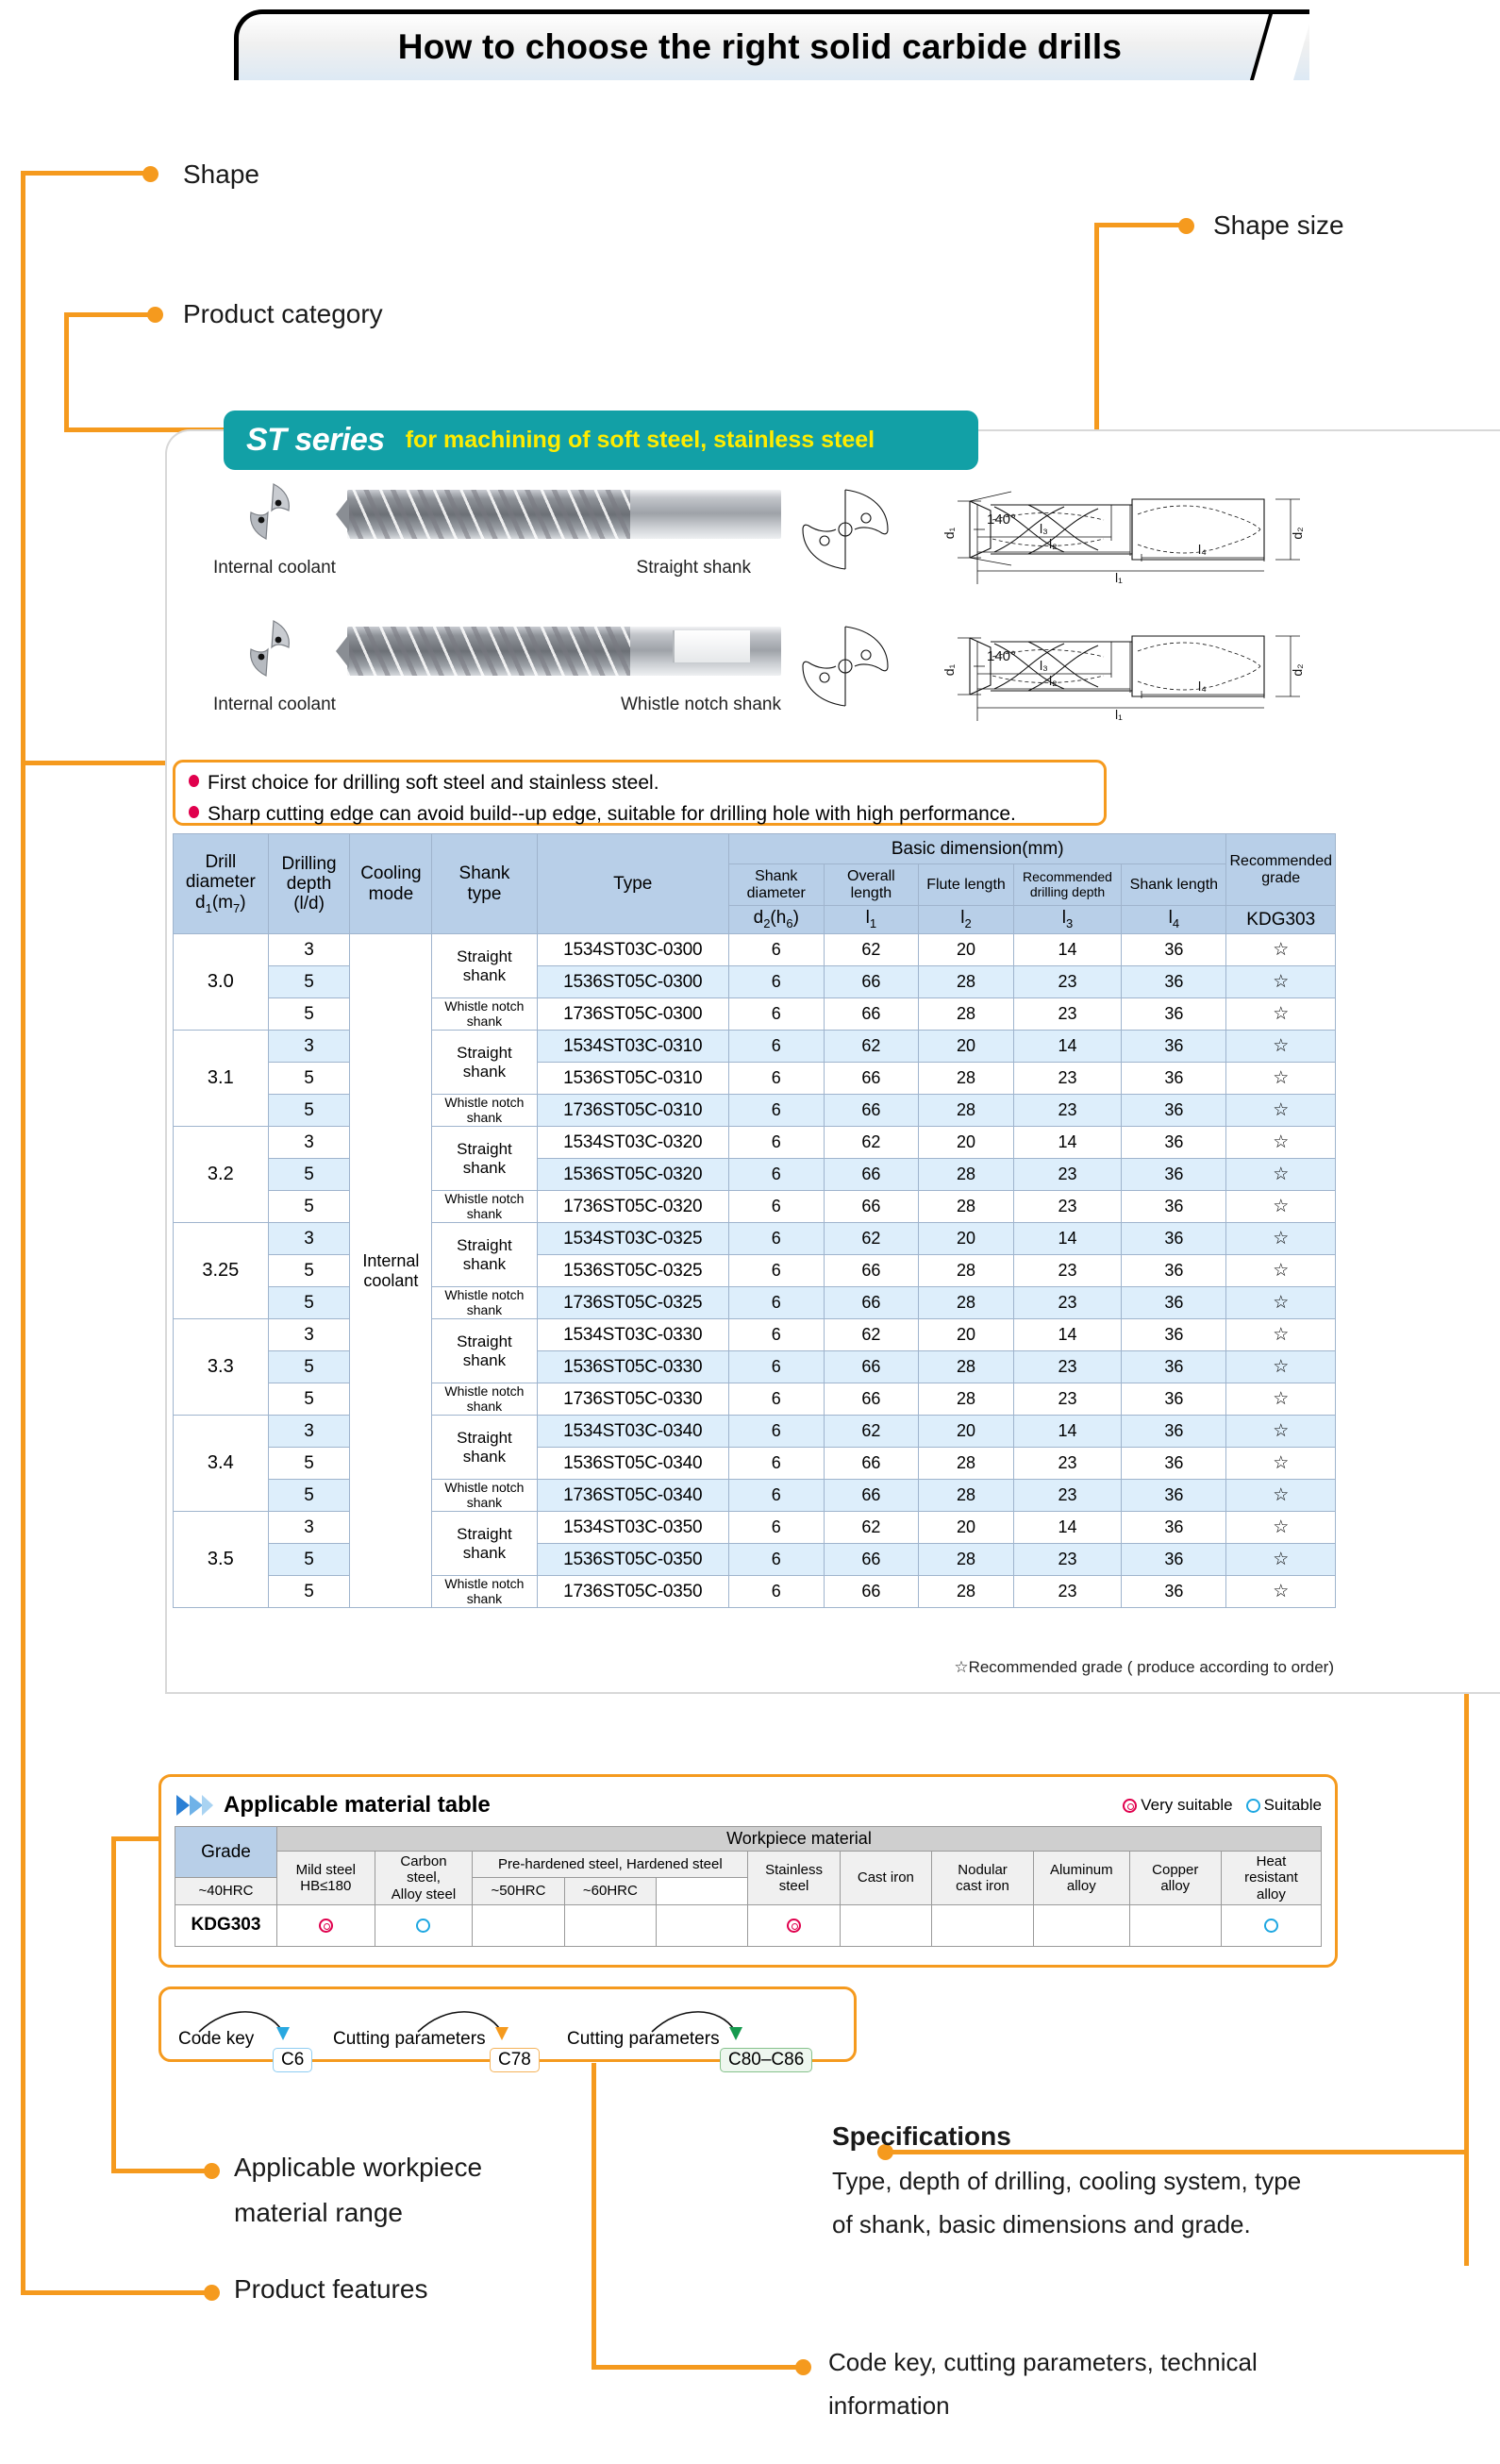 This screenshot has width=1500, height=2464. What do you see at coordinates (487, 672) in the screenshot?
I see `product-row-whistle-notch-shank: Internal coolant Whistle notch shank` at bounding box center [487, 672].